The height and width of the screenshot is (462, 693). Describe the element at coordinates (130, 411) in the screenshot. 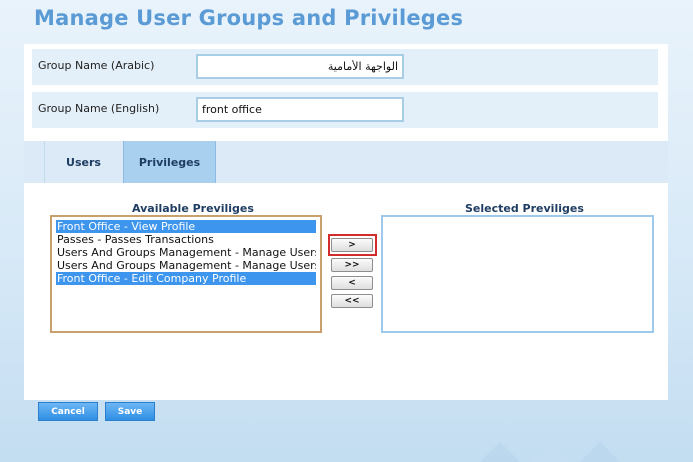

I see `save-button: Save` at that location.